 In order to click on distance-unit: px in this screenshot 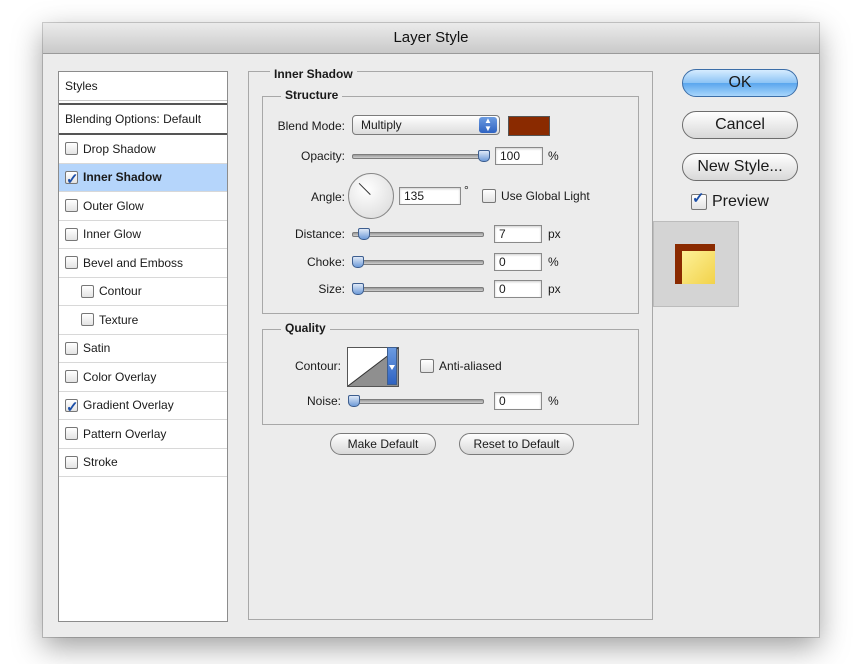, I will do `click(554, 234)`.